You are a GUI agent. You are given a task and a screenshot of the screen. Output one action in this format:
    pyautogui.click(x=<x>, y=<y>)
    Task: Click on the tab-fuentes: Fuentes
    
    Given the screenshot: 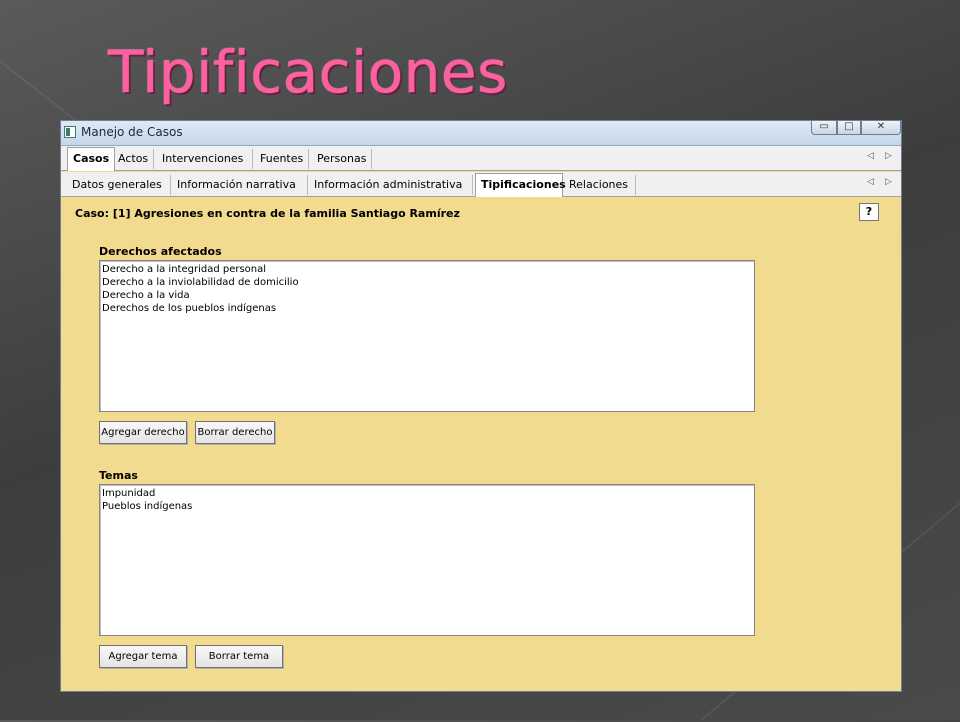 What is the action you would take?
    pyautogui.click(x=282, y=159)
    